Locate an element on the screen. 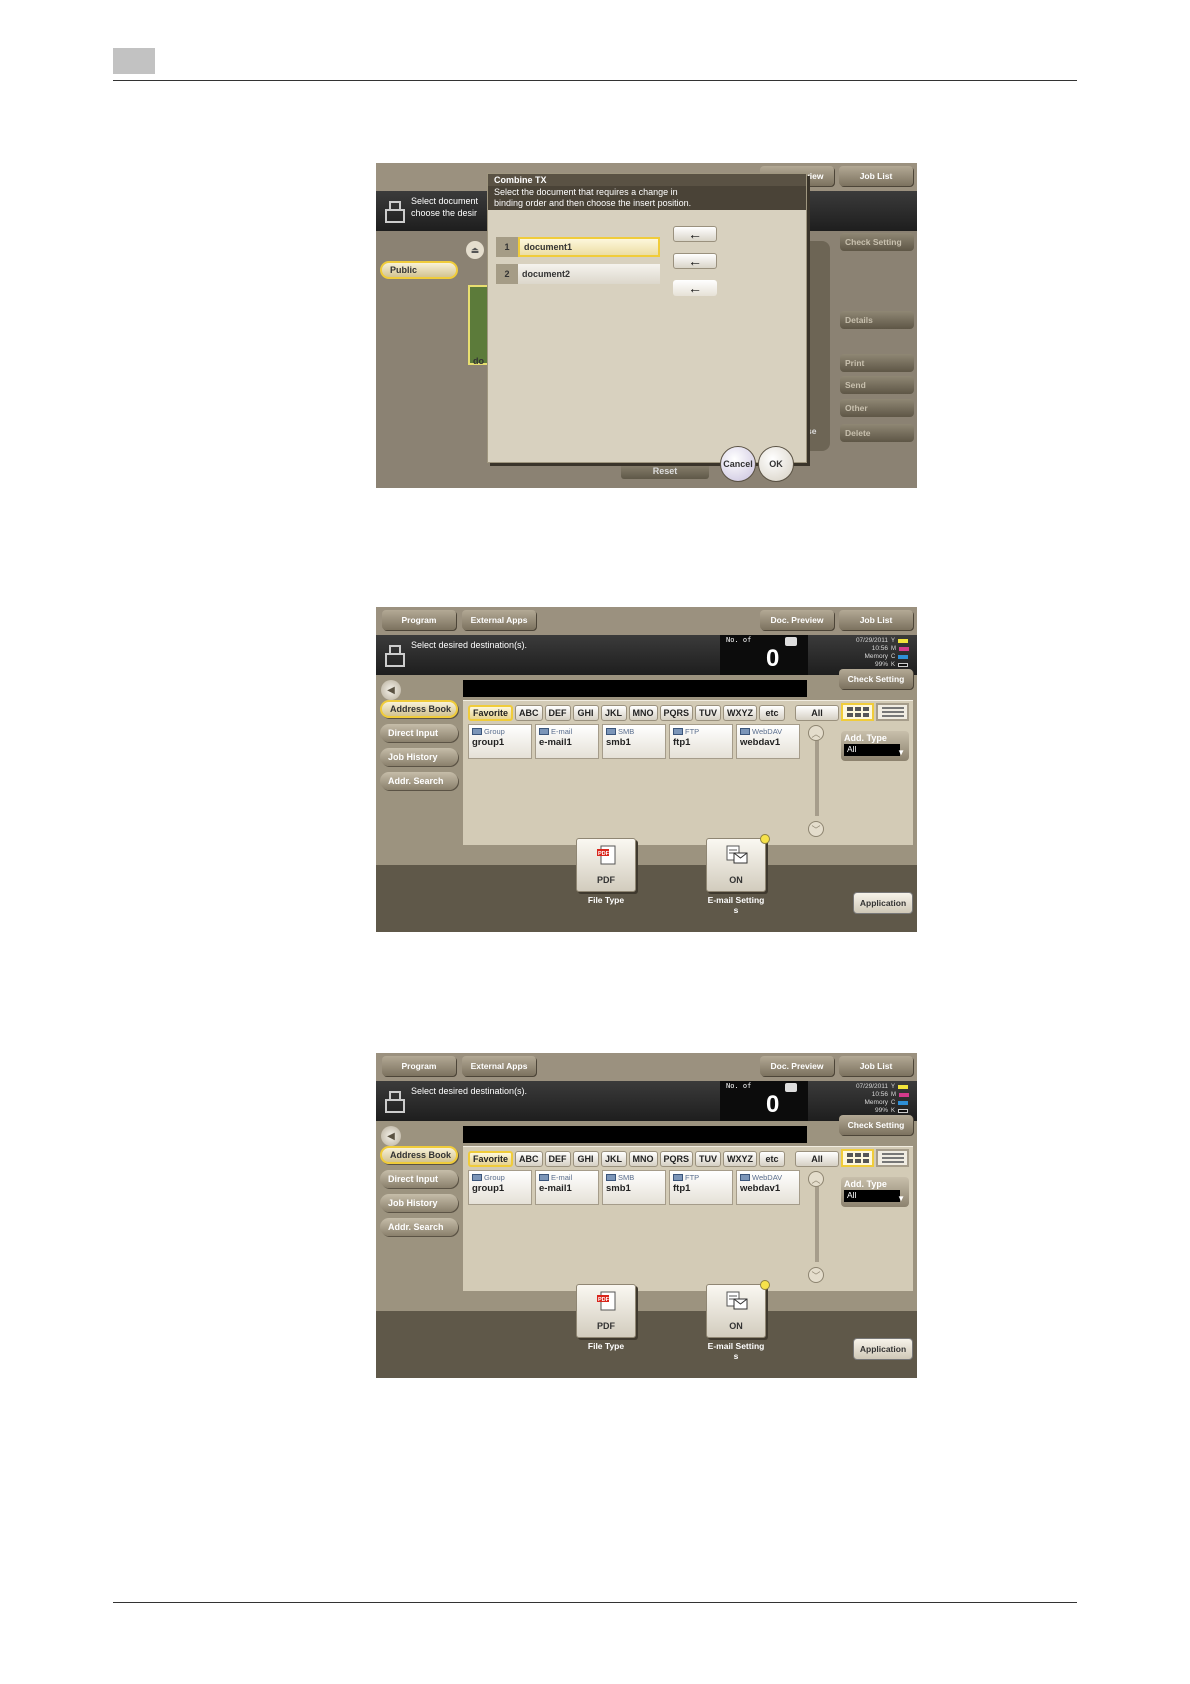 This screenshot has height=1684, width=1190. partial-label: se is located at coordinates (812, 431).